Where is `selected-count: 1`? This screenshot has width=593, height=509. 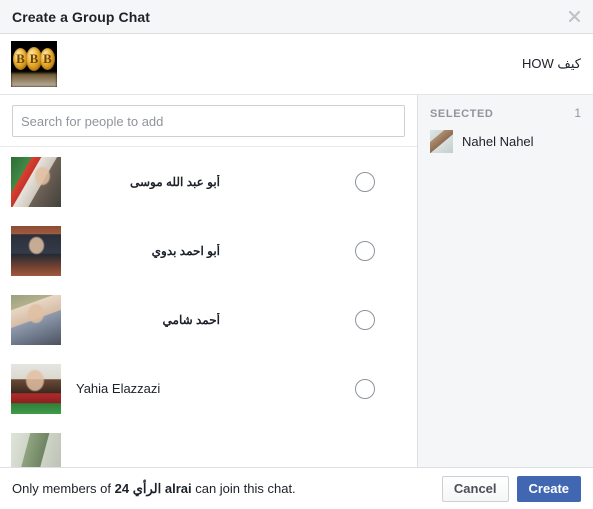
selected-count: 1 is located at coordinates (577, 113).